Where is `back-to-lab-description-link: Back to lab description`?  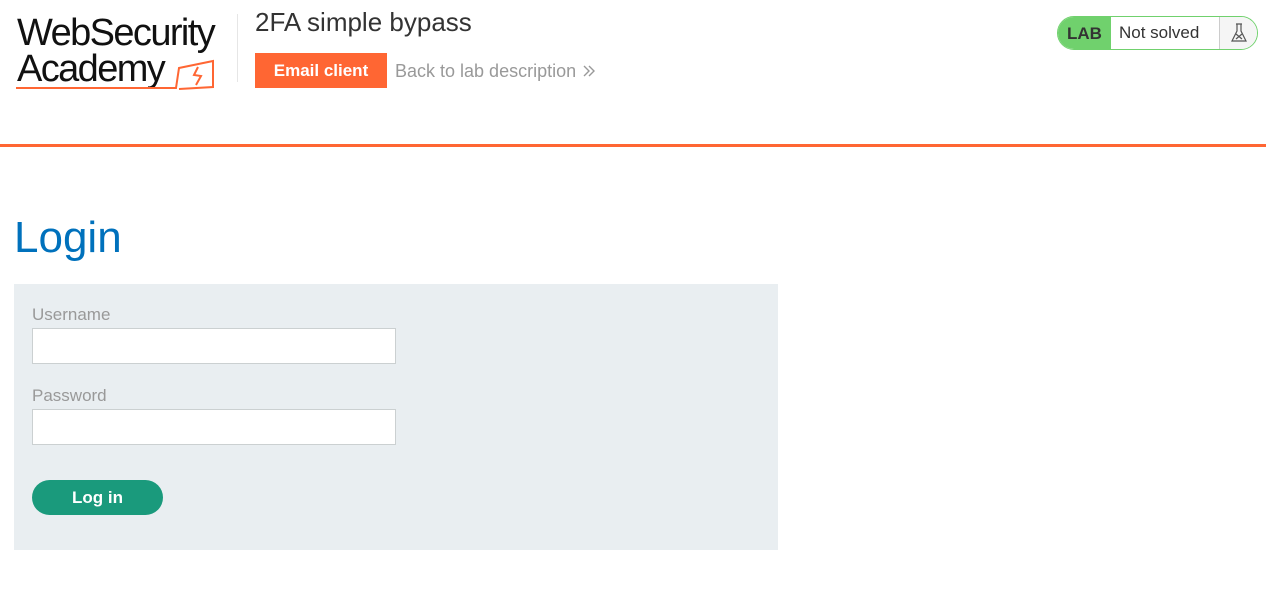
back-to-lab-description-link: Back to lab description is located at coordinates (495, 71).